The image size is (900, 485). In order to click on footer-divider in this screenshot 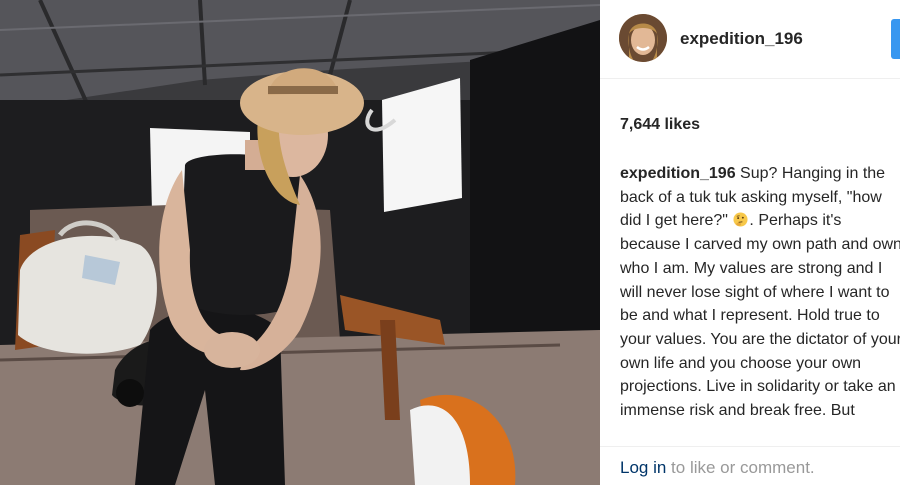, I will do `click(750, 446)`.